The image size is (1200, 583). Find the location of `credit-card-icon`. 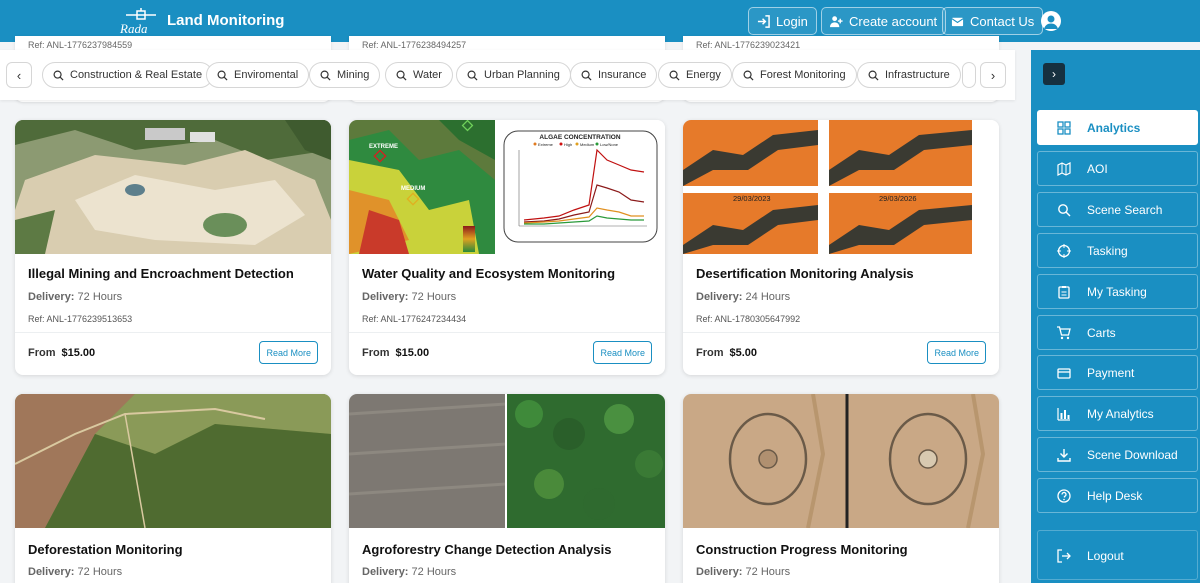

credit-card-icon is located at coordinates (1064, 373).